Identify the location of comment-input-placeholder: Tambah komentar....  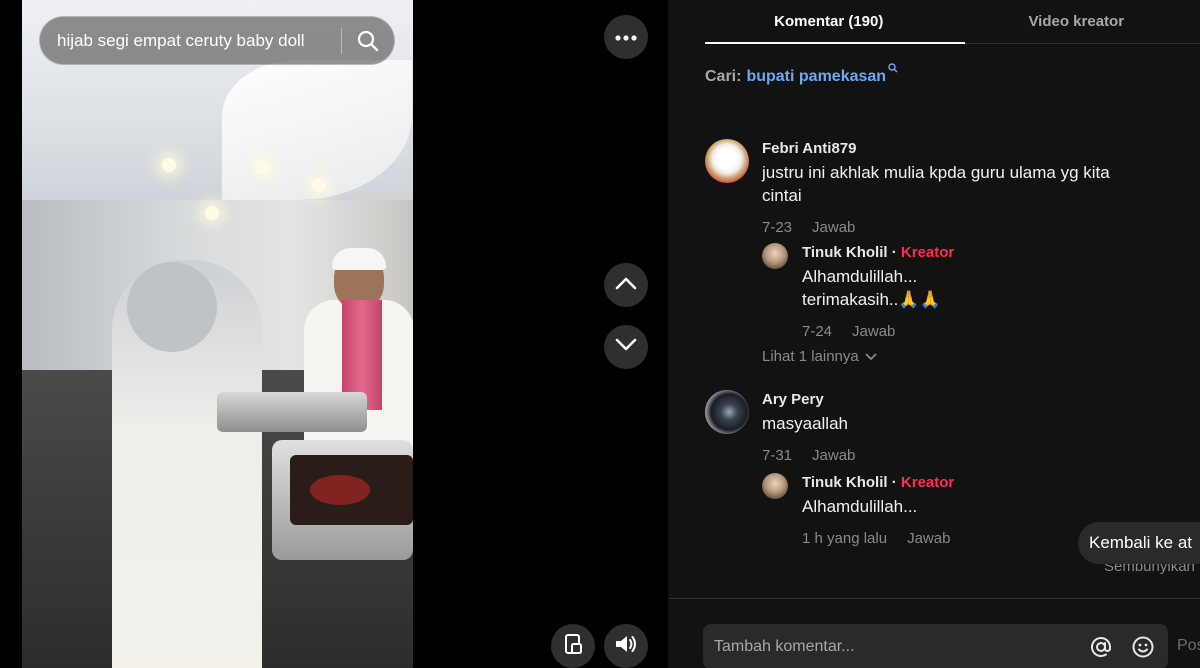
(894, 647).